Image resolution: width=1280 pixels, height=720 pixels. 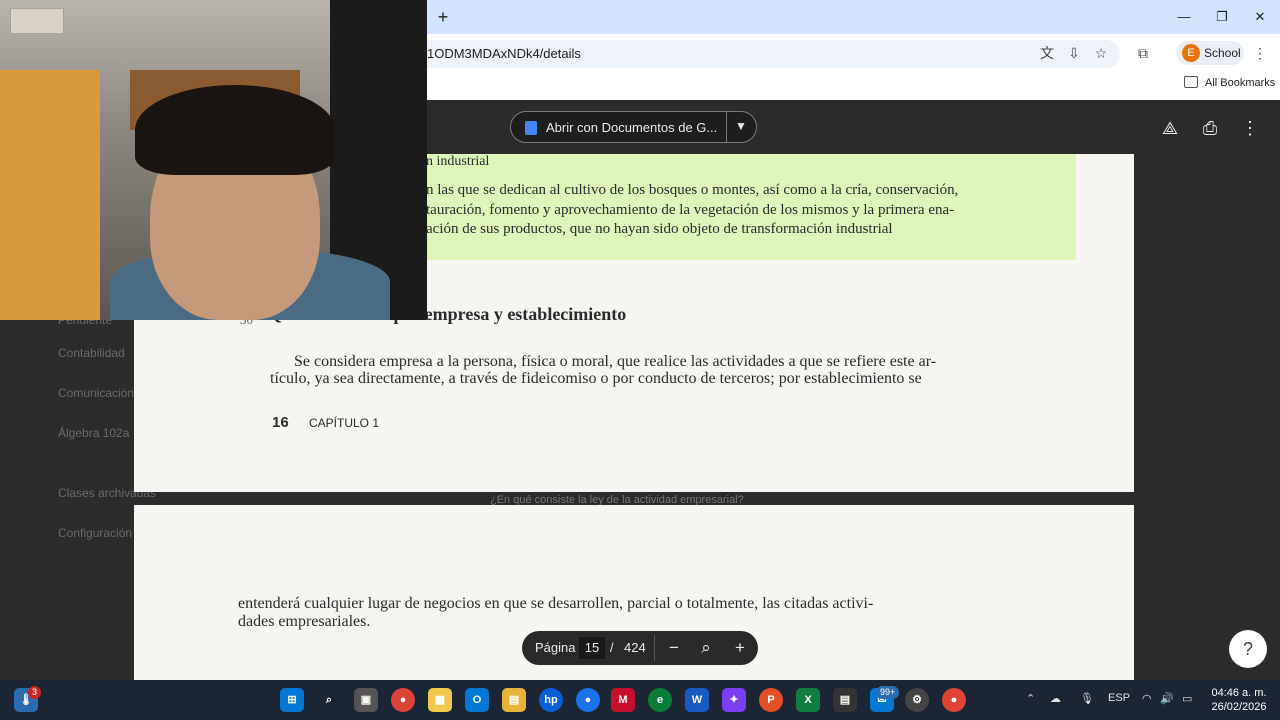 I want to click on outlook-icon: O, so click(x=477, y=700).